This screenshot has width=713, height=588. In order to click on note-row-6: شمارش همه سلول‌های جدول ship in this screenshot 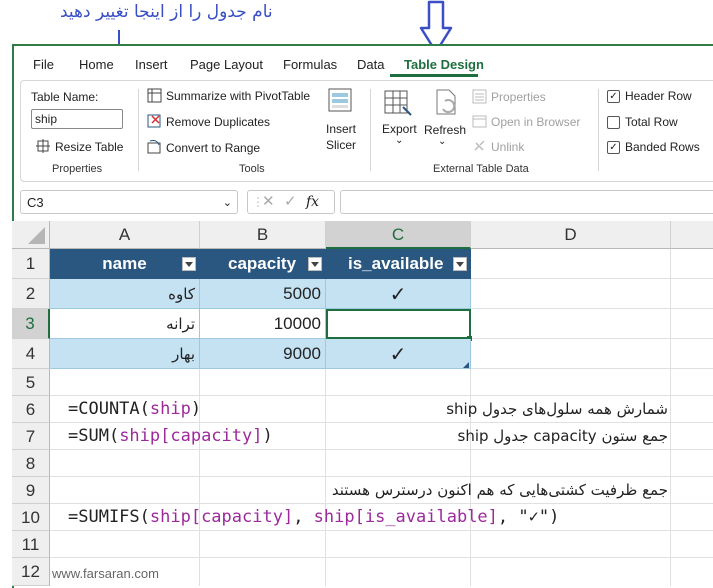, I will do `click(534, 409)`.